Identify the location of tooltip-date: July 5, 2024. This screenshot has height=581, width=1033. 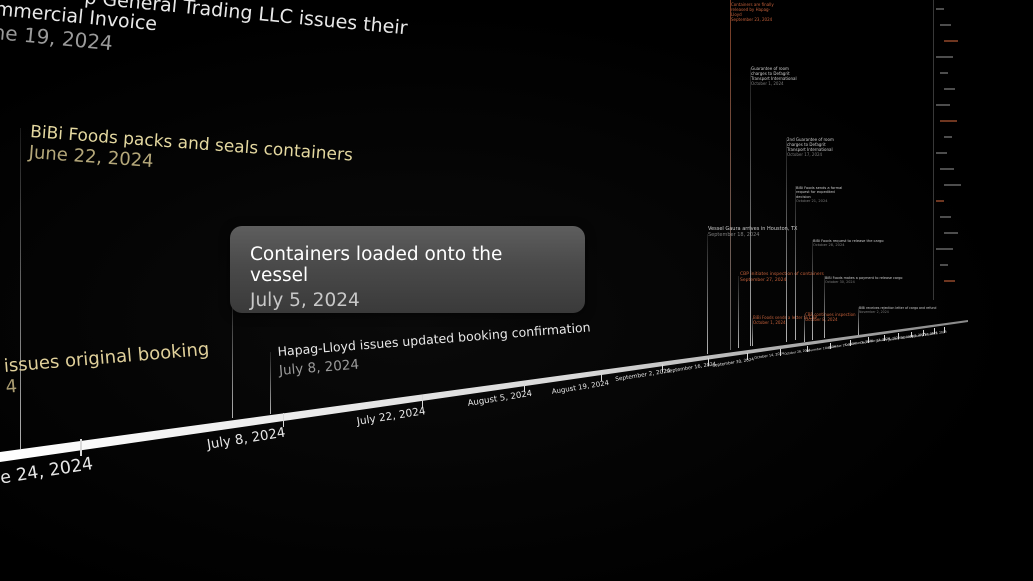
(305, 300).